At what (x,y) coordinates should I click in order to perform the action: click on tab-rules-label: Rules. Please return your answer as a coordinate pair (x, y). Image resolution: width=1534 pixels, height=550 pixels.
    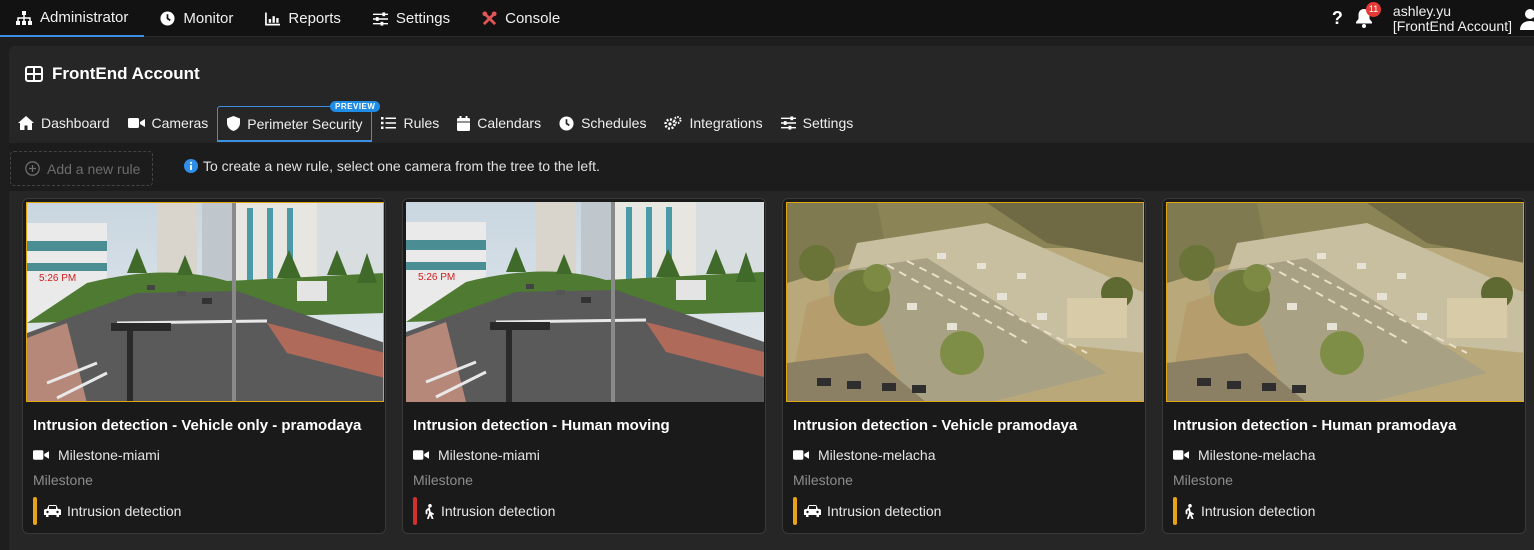
    Looking at the image, I should click on (421, 123).